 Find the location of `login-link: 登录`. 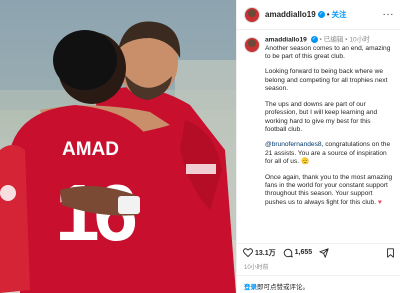

login-link: 登录 is located at coordinates (250, 287).